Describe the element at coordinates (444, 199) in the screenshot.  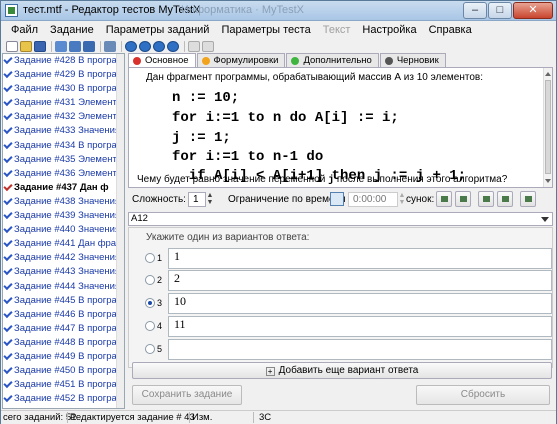
I see `load-picture-icon` at that location.